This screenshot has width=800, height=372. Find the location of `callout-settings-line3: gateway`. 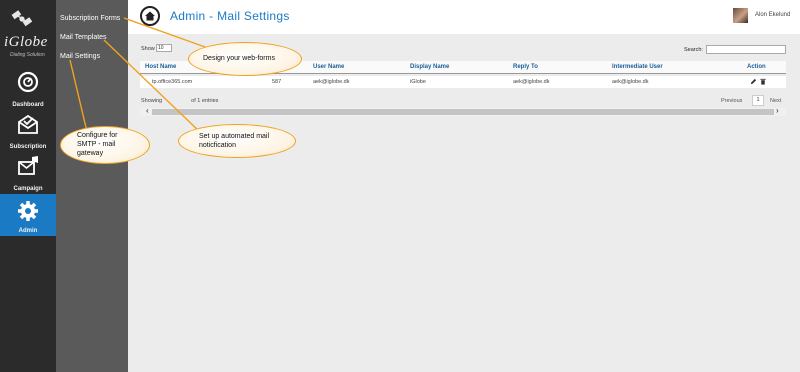

callout-settings-line3: gateway is located at coordinates (90, 153).